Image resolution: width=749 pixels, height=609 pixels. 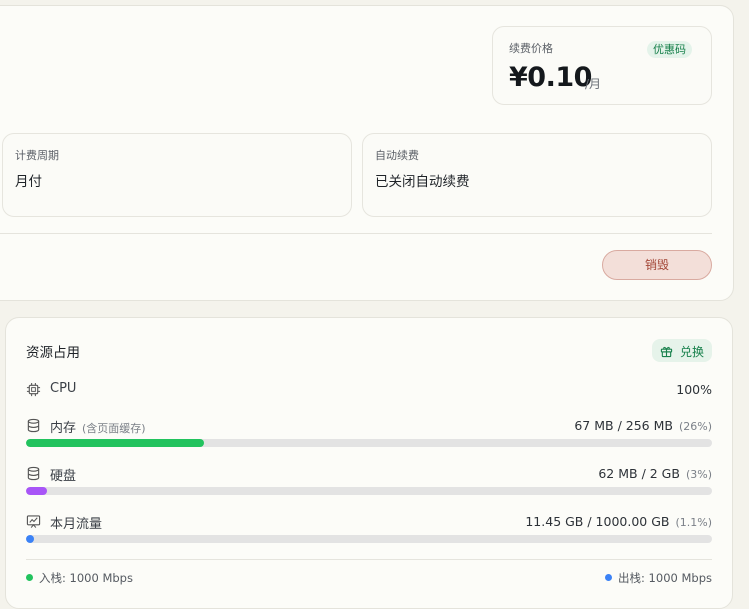 I want to click on auto-renew-label: 自动续费, so click(x=397, y=155).